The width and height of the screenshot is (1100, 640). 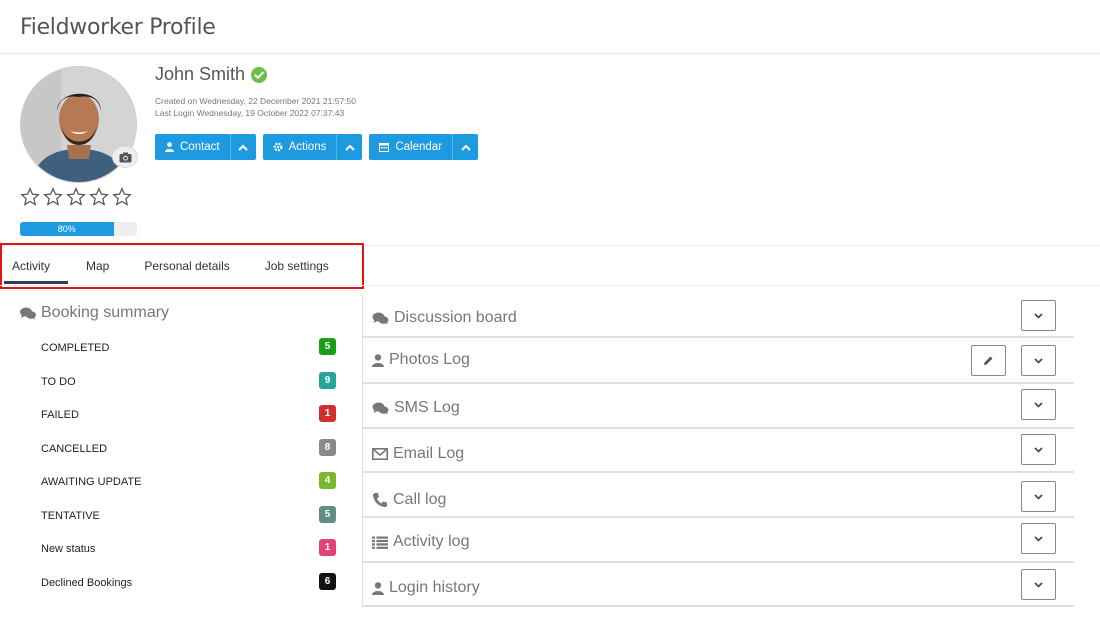 What do you see at coordinates (419, 147) in the screenshot?
I see `calendar-button-label: Calendar` at bounding box center [419, 147].